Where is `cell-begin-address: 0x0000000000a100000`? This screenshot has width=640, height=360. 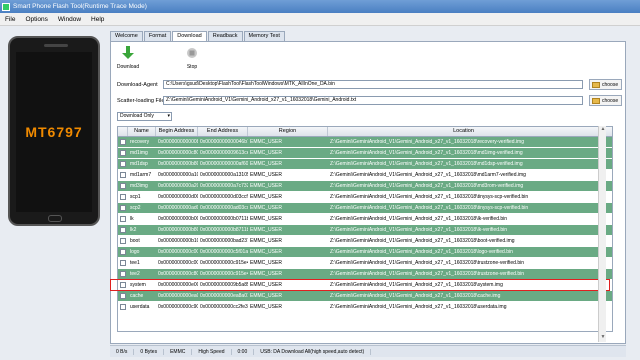 cell-begin-address: 0x0000000000a100000 is located at coordinates (178, 175).